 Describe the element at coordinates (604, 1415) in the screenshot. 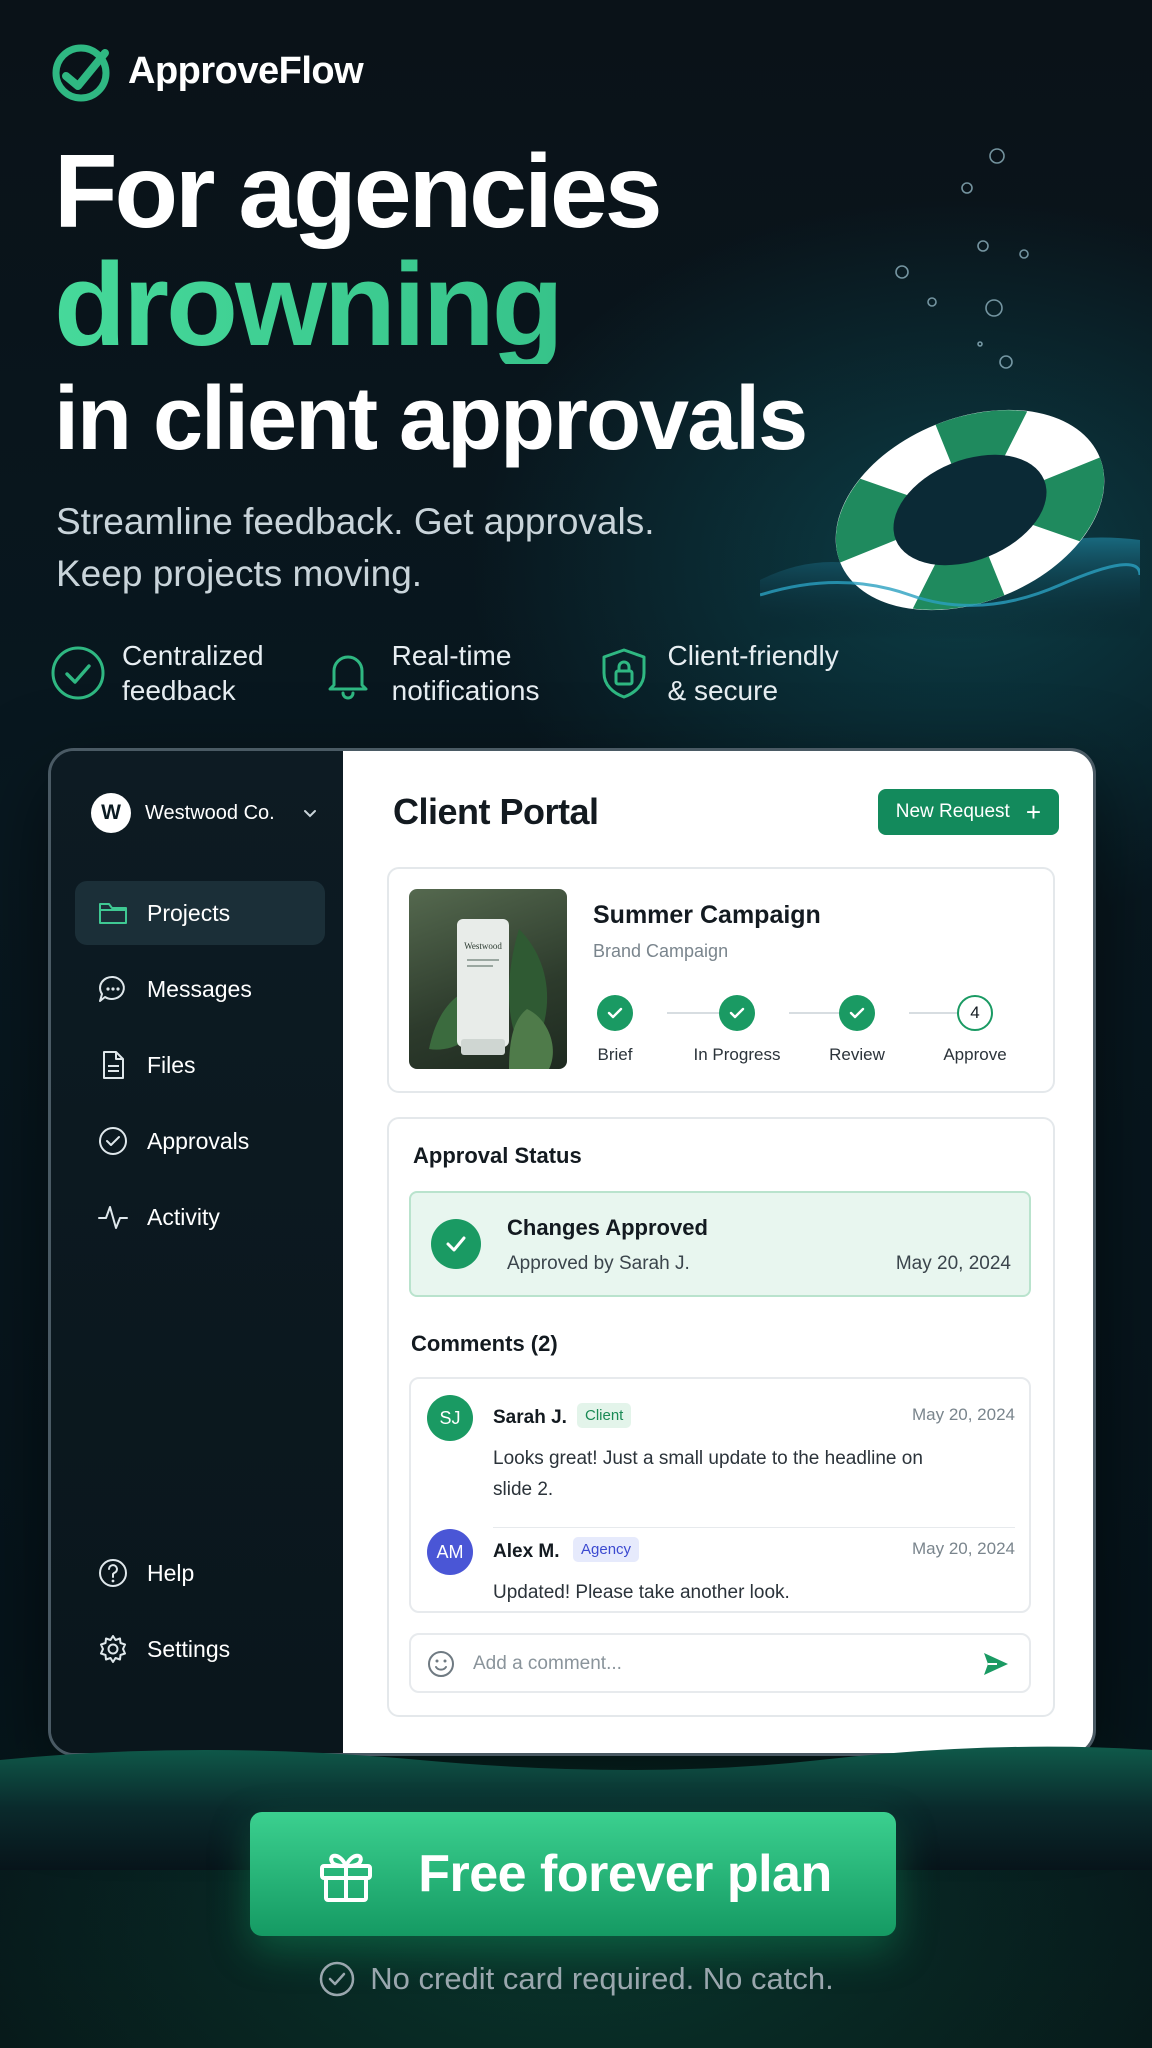

I see `role-badge-client: Client` at that location.